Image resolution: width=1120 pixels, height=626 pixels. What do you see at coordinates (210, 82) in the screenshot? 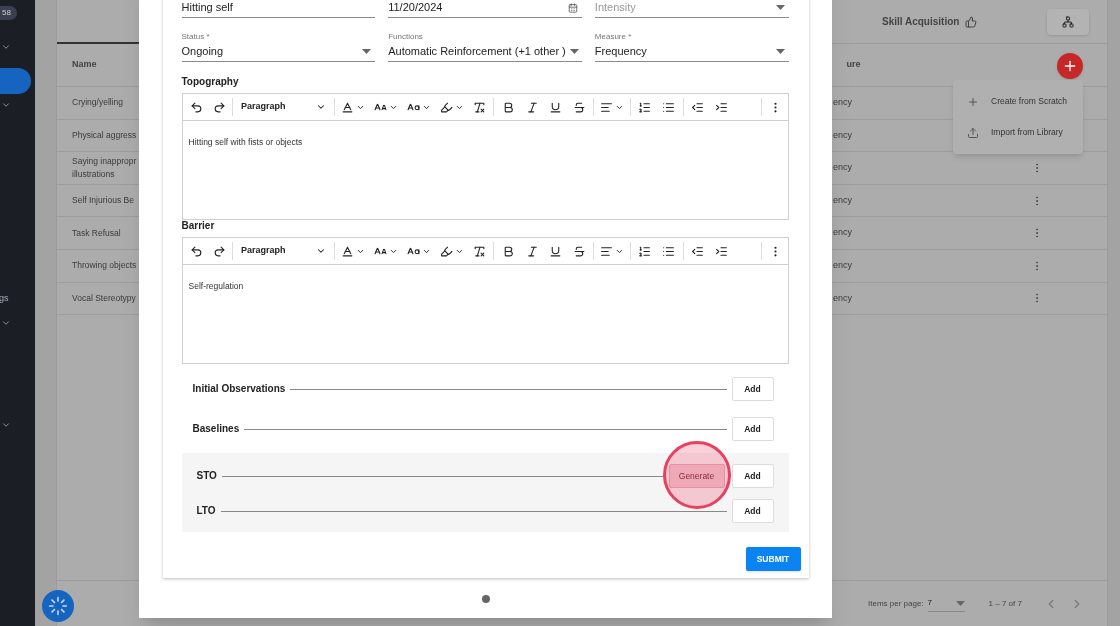
I see `editor-label: Topography` at bounding box center [210, 82].